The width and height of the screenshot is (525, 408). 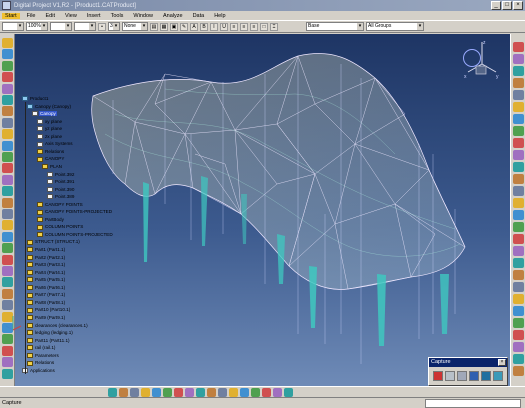 I want to click on shadow-icon, so click(x=518, y=371).